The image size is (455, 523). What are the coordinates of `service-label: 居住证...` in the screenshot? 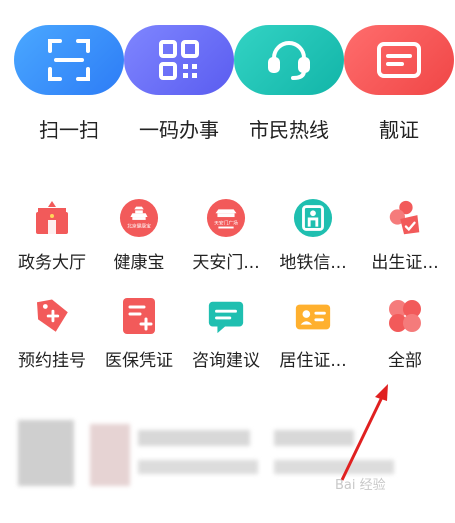 It's located at (313, 361).